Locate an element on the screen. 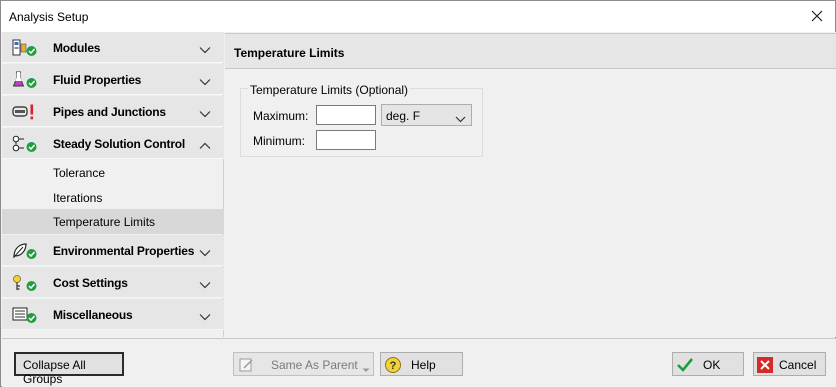  modules-icon is located at coordinates (25, 48).